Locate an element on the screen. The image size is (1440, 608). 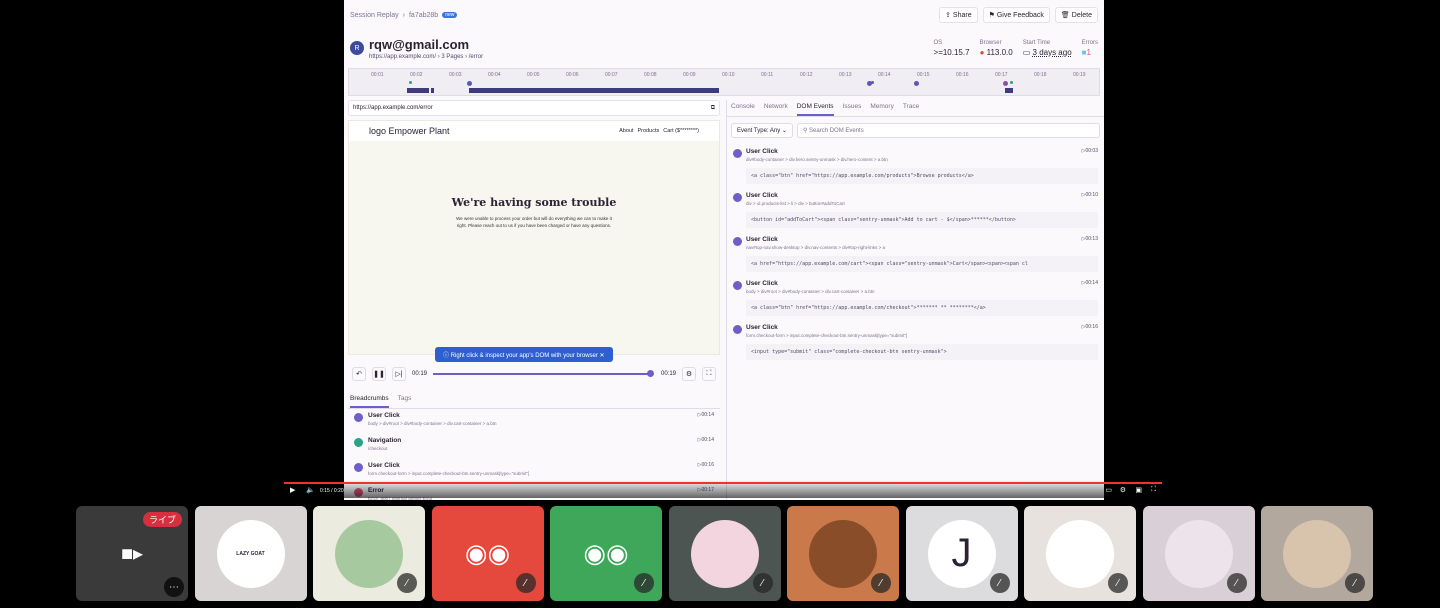
timeline-tick: 00:12 is located at coordinates (806, 75).